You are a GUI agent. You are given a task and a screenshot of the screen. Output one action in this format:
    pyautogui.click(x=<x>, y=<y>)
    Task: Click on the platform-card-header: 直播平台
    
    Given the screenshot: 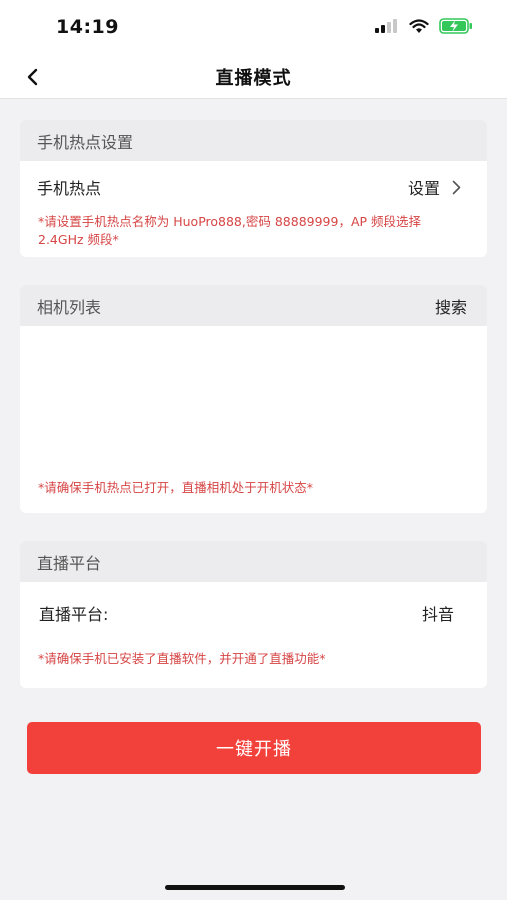 What is the action you would take?
    pyautogui.click(x=253, y=561)
    